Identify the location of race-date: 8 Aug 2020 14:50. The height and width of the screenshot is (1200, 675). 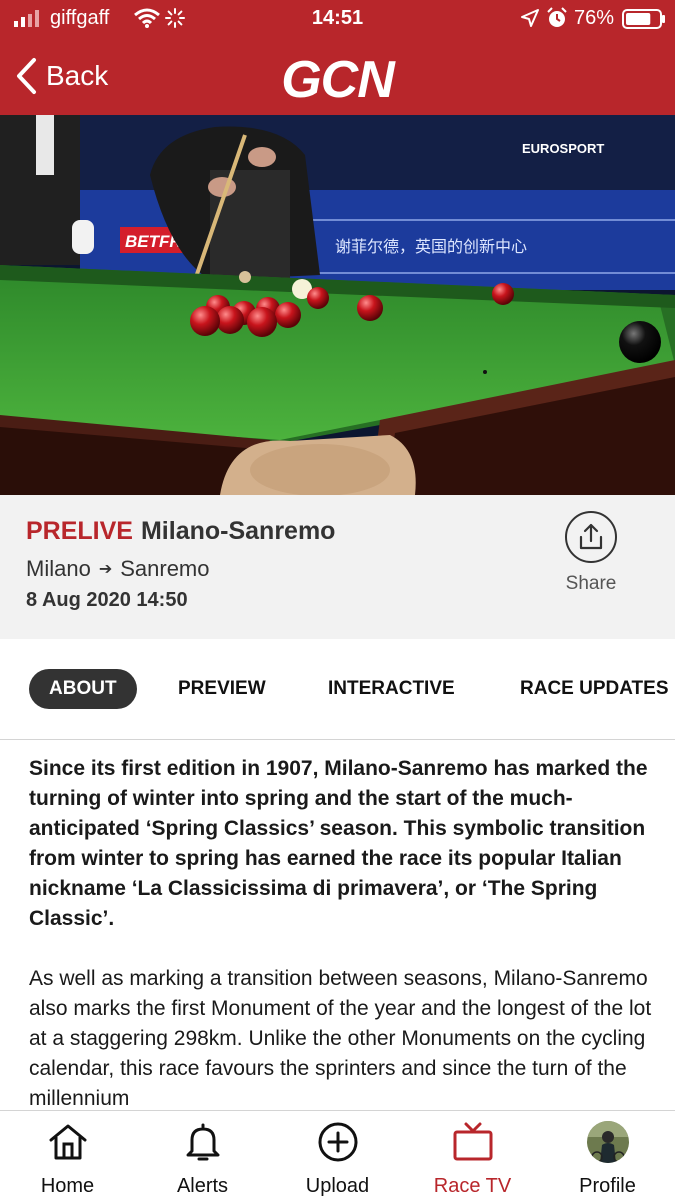
(107, 600).